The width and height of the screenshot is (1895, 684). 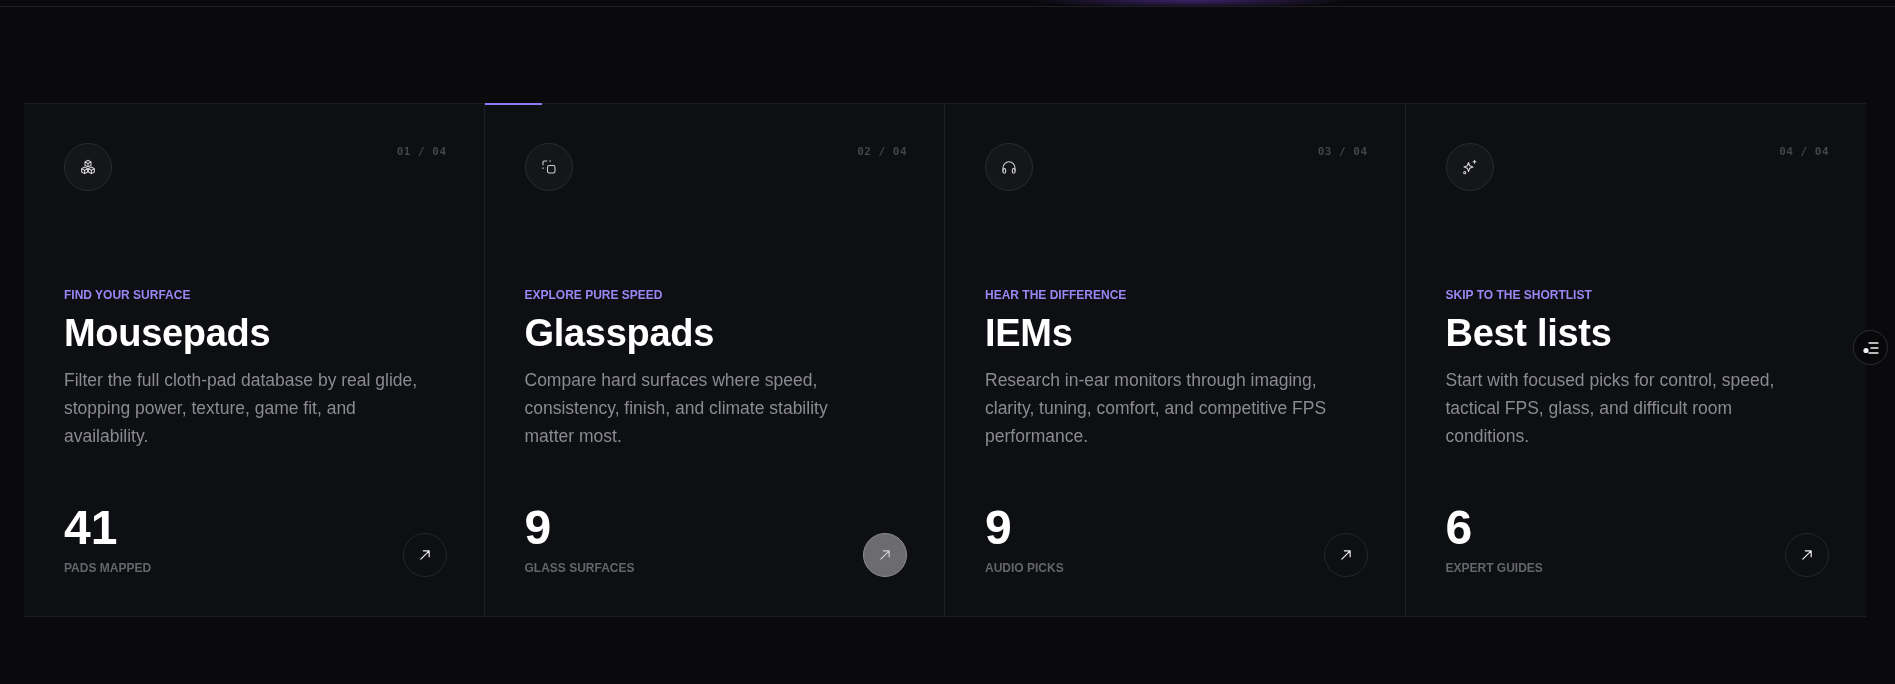 What do you see at coordinates (548, 167) in the screenshot?
I see `squares-icon` at bounding box center [548, 167].